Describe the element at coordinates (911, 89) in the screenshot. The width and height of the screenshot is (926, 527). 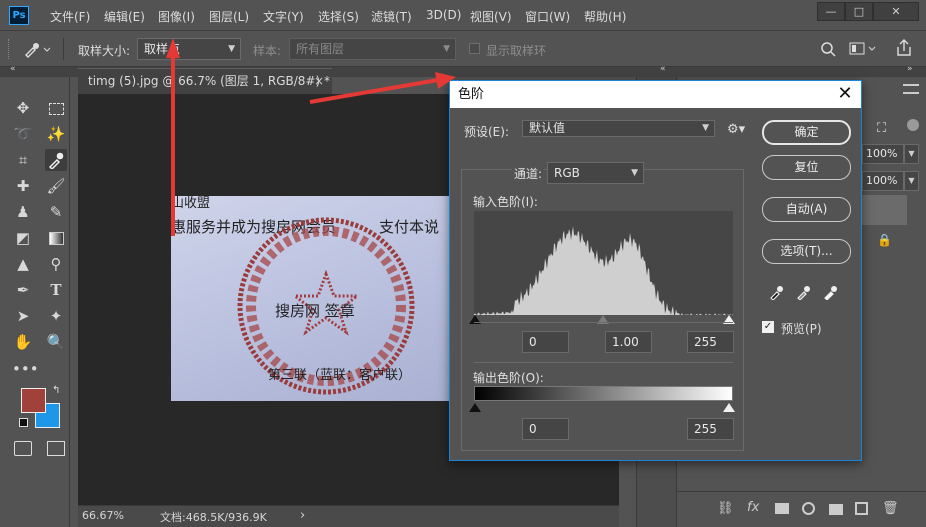
I see `panel-menu-icon` at that location.